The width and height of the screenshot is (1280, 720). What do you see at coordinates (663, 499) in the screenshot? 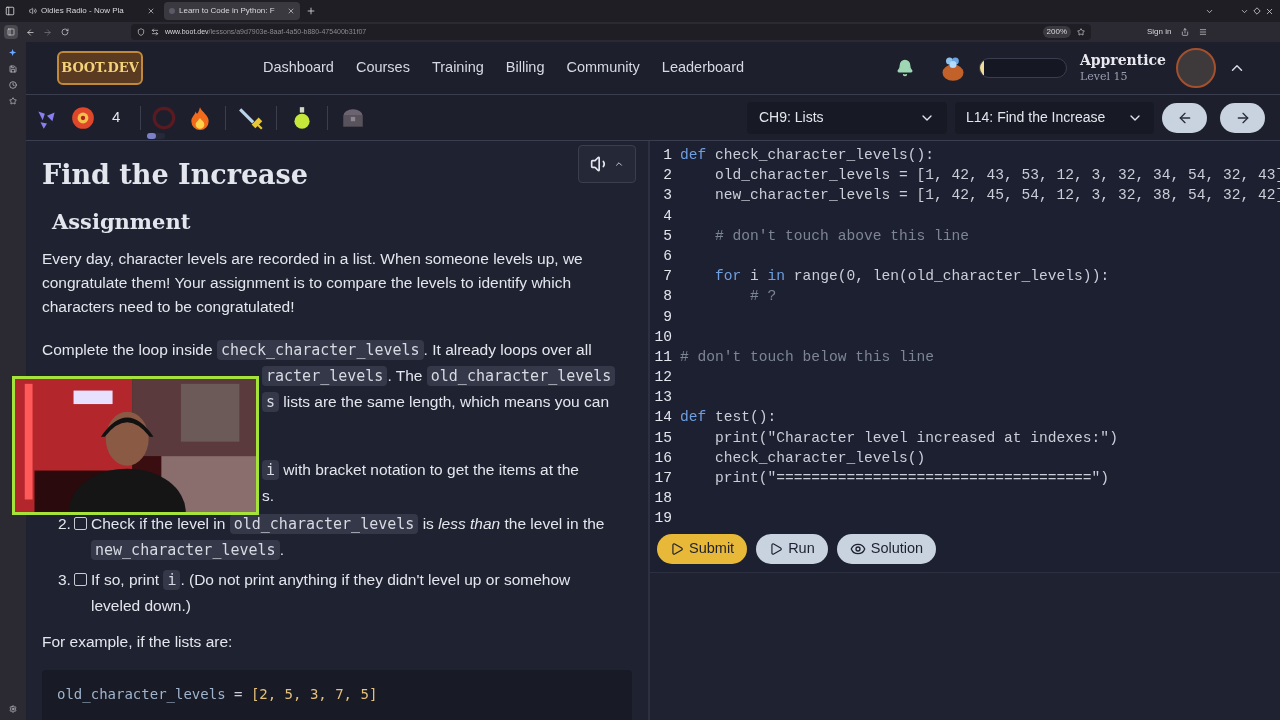
I see `line-number: 18` at bounding box center [663, 499].